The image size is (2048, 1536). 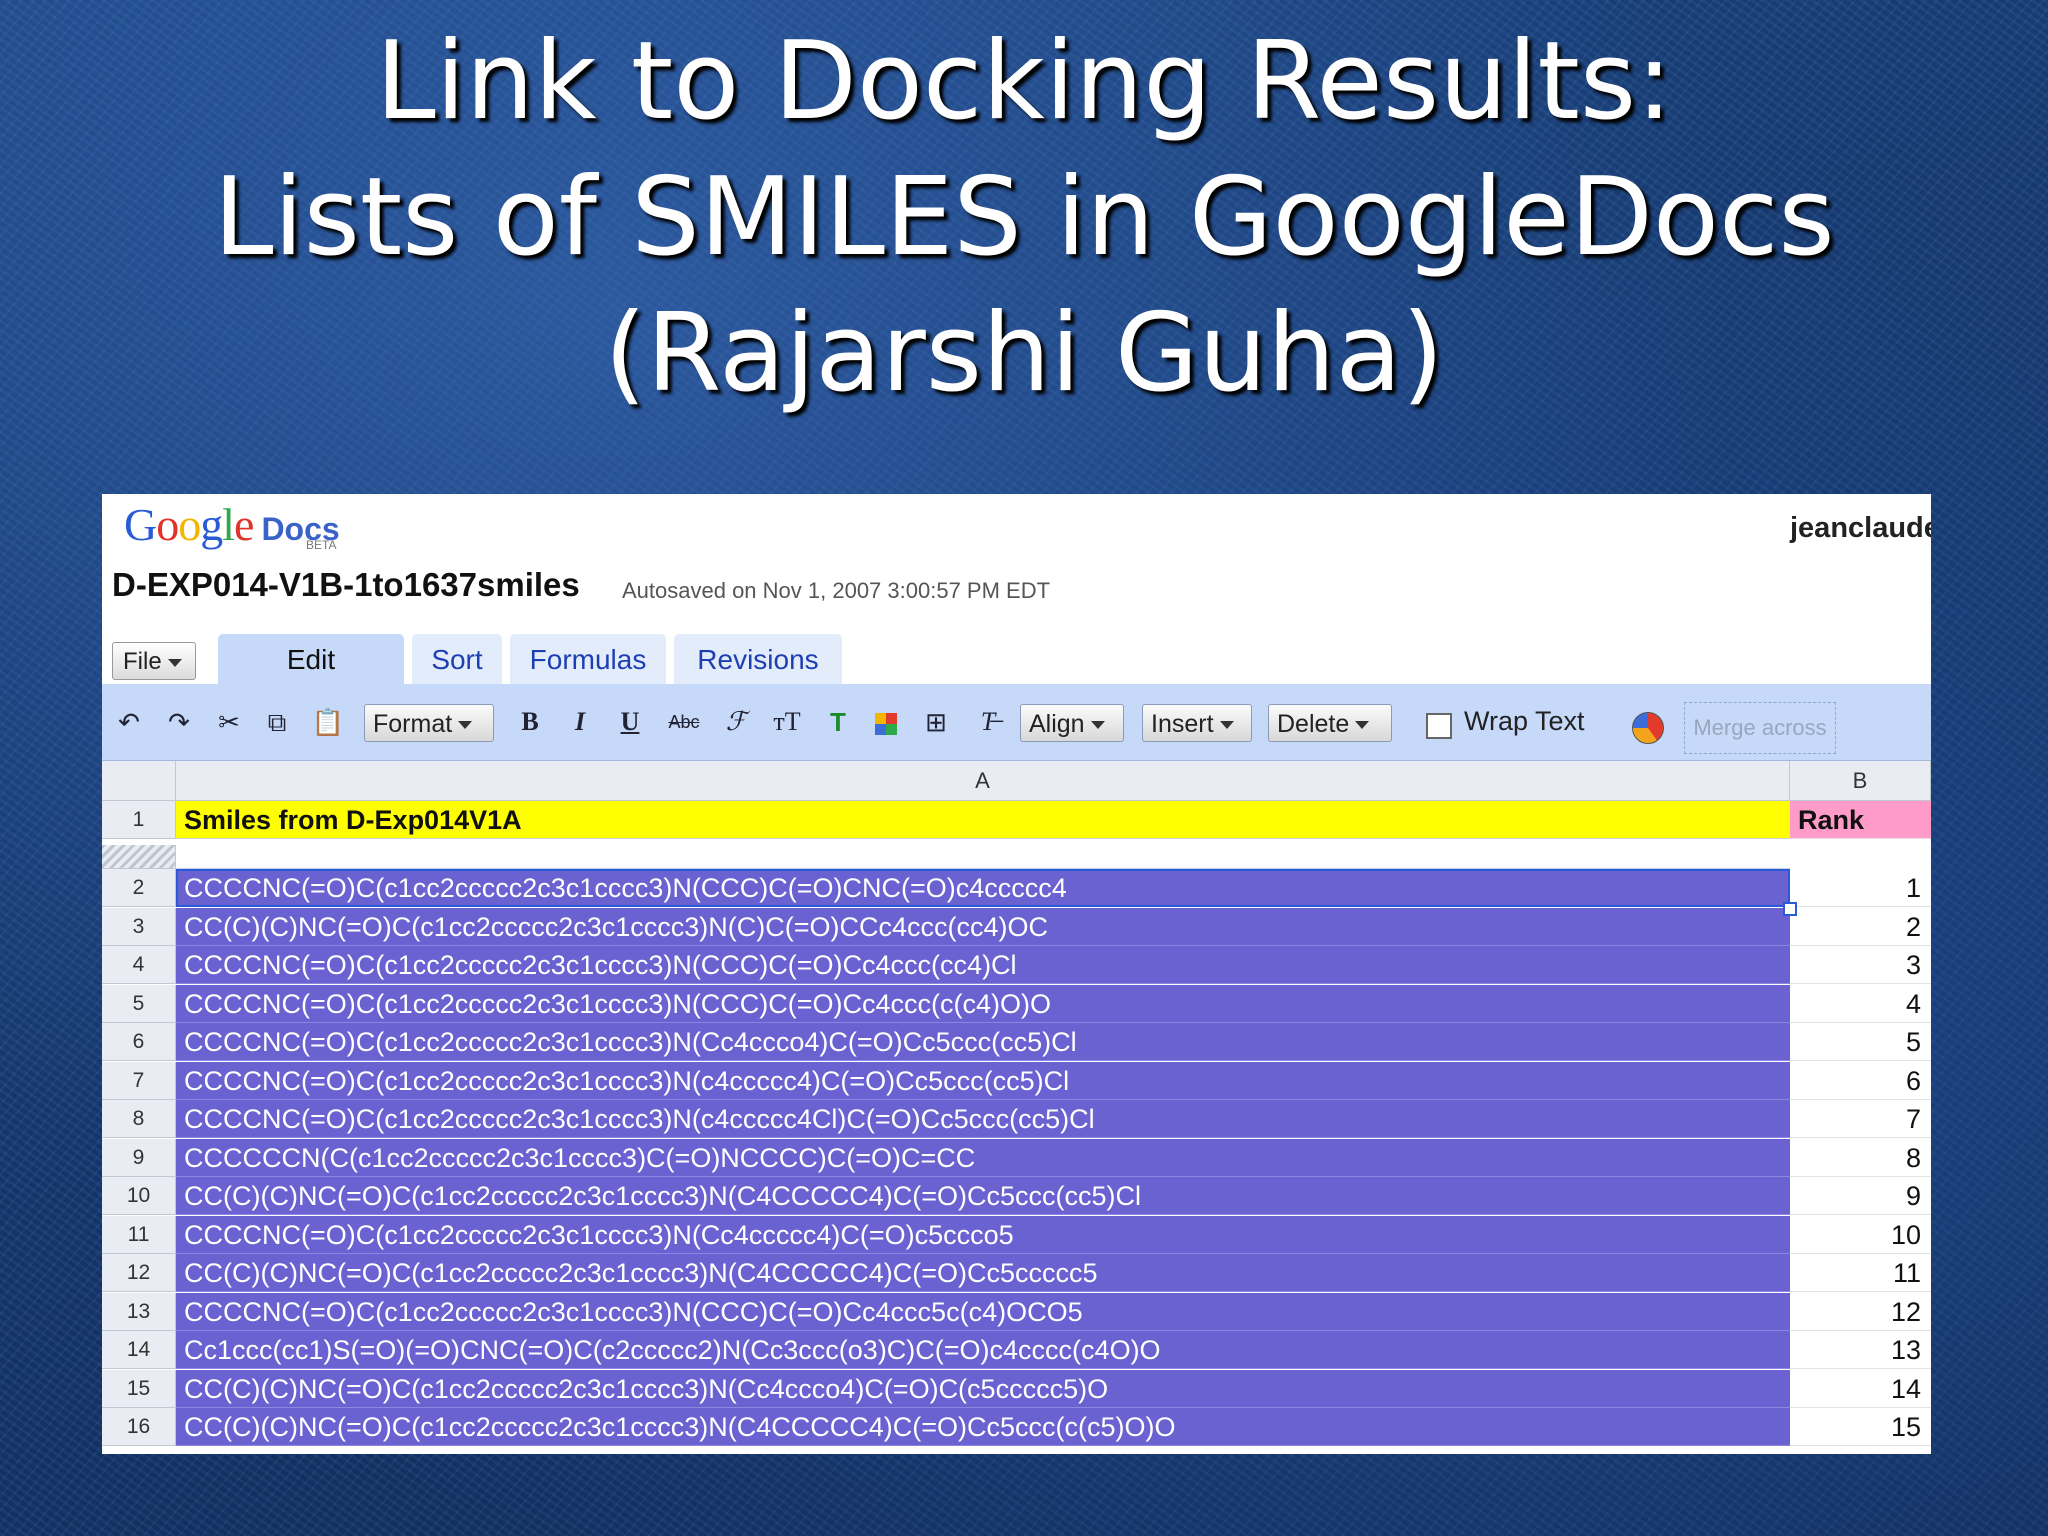 What do you see at coordinates (936, 722) in the screenshot?
I see `borders-icon: ⊞` at bounding box center [936, 722].